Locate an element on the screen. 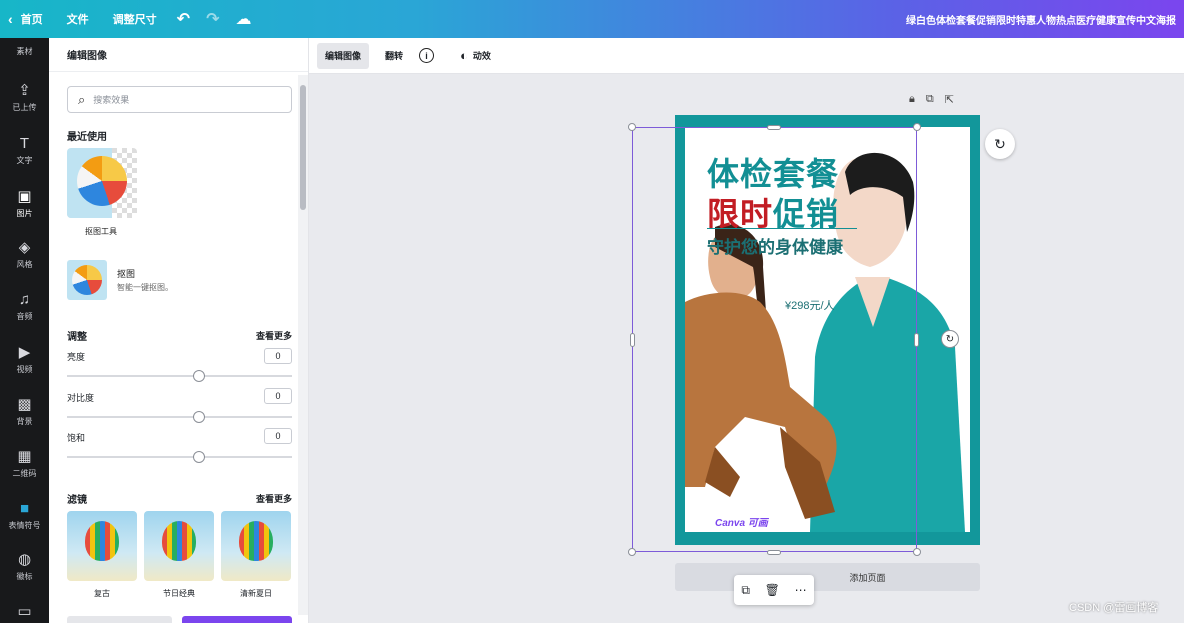 The image size is (1184, 623). rail-item-images: ▣ 图片 is located at coordinates (24, 203).